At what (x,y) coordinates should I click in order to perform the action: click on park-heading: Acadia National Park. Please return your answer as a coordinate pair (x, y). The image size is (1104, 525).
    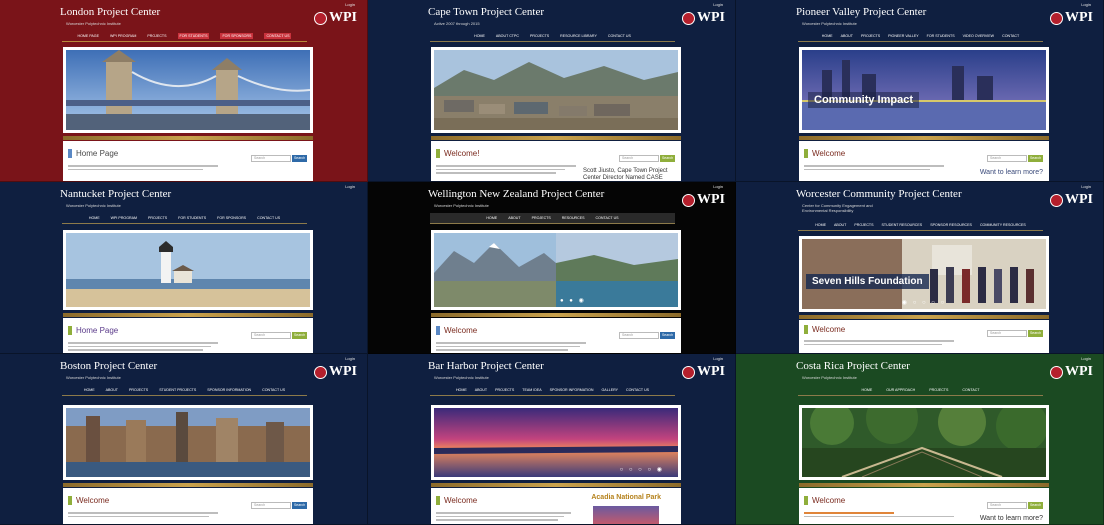
    Looking at the image, I should click on (626, 498).